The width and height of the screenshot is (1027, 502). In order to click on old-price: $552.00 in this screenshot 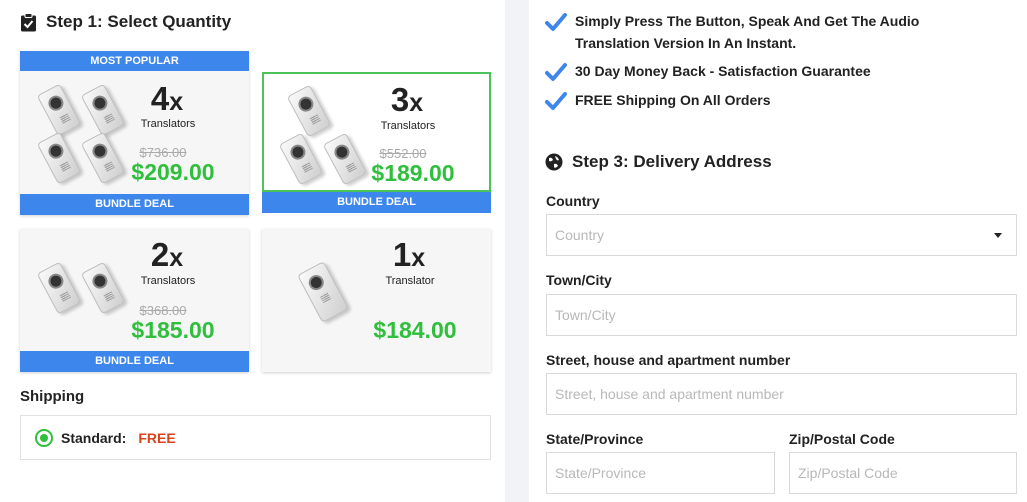, I will do `click(403, 153)`.